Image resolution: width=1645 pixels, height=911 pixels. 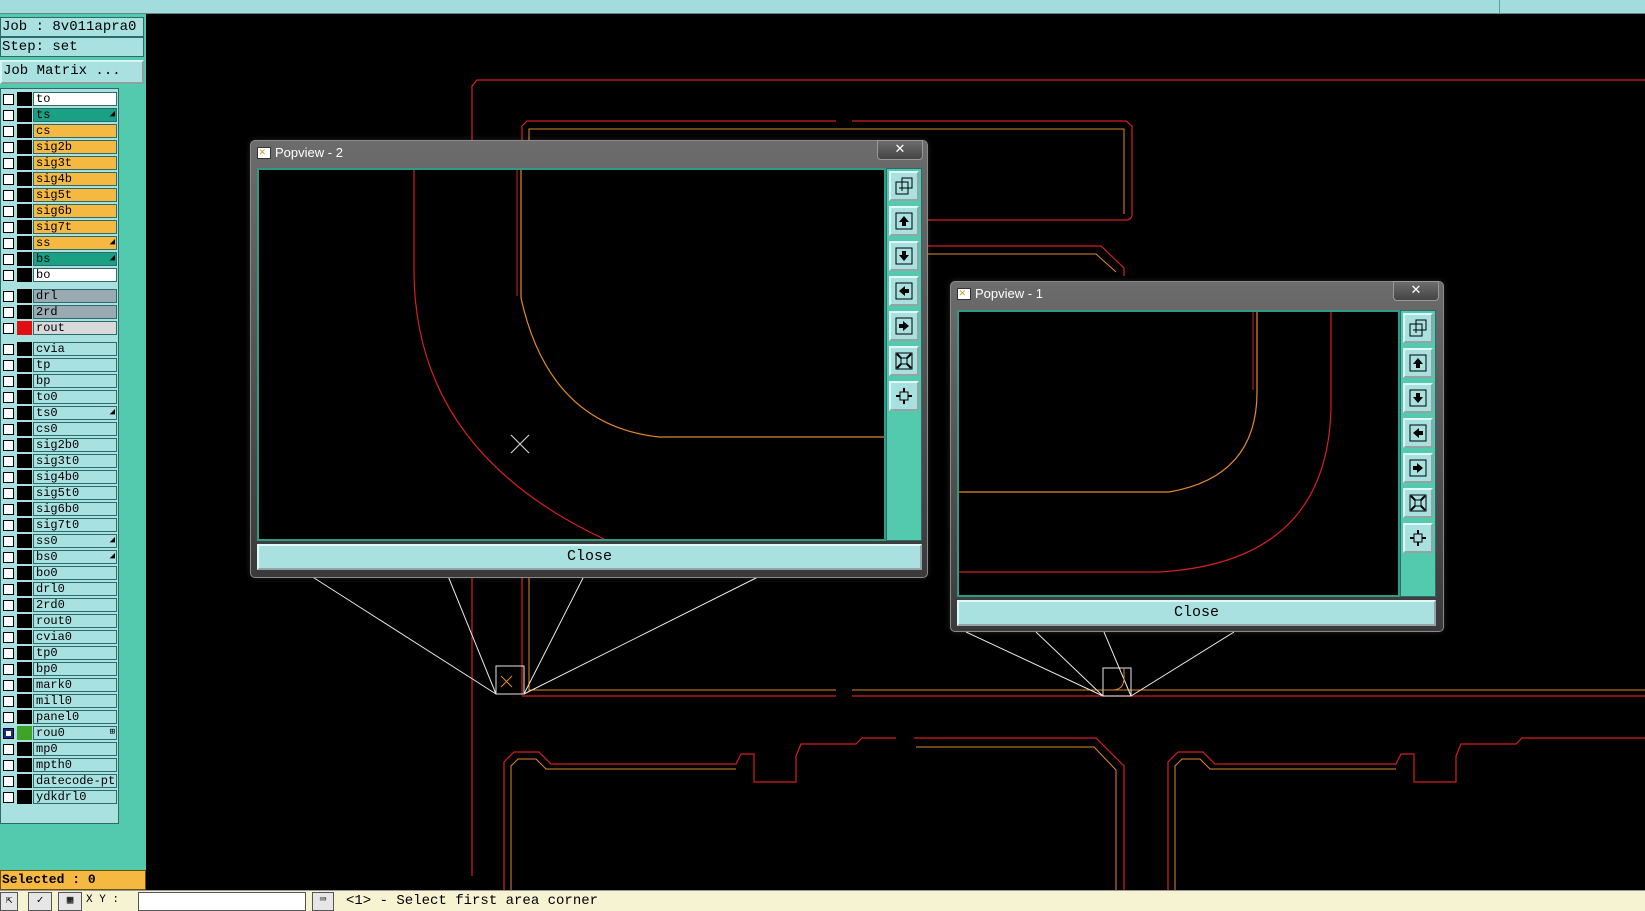 I want to click on layer-name: ss0, so click(x=75, y=541).